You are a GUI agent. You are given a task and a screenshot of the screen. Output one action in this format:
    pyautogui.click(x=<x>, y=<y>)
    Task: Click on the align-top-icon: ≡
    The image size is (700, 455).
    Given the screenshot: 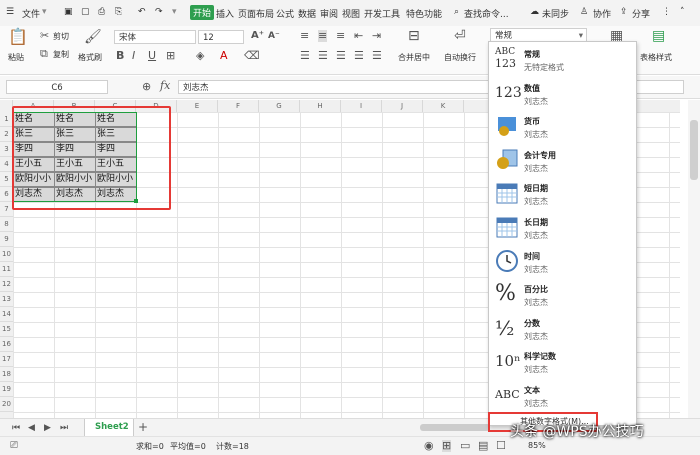 What is the action you would take?
    pyautogui.click(x=304, y=36)
    